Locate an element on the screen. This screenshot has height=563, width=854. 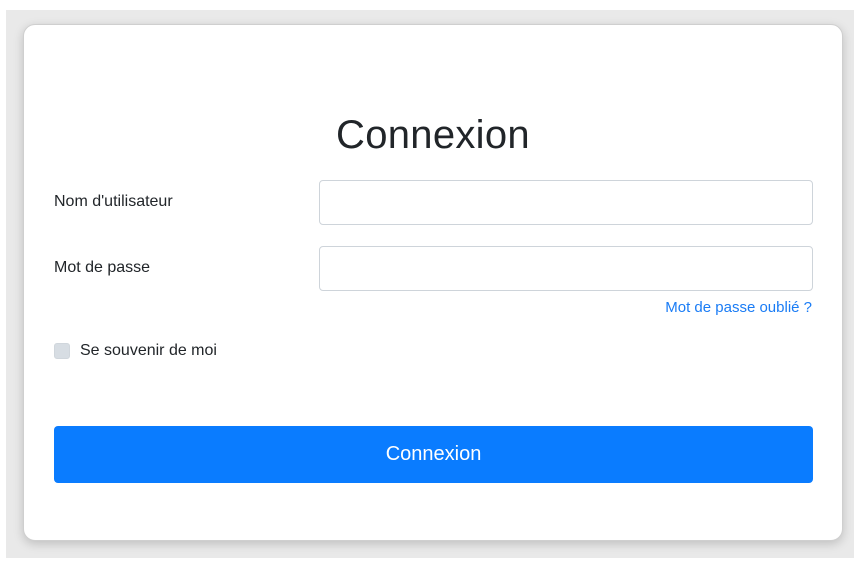
forgot-password-link: Mot de passe oublié ? is located at coordinates (738, 307).